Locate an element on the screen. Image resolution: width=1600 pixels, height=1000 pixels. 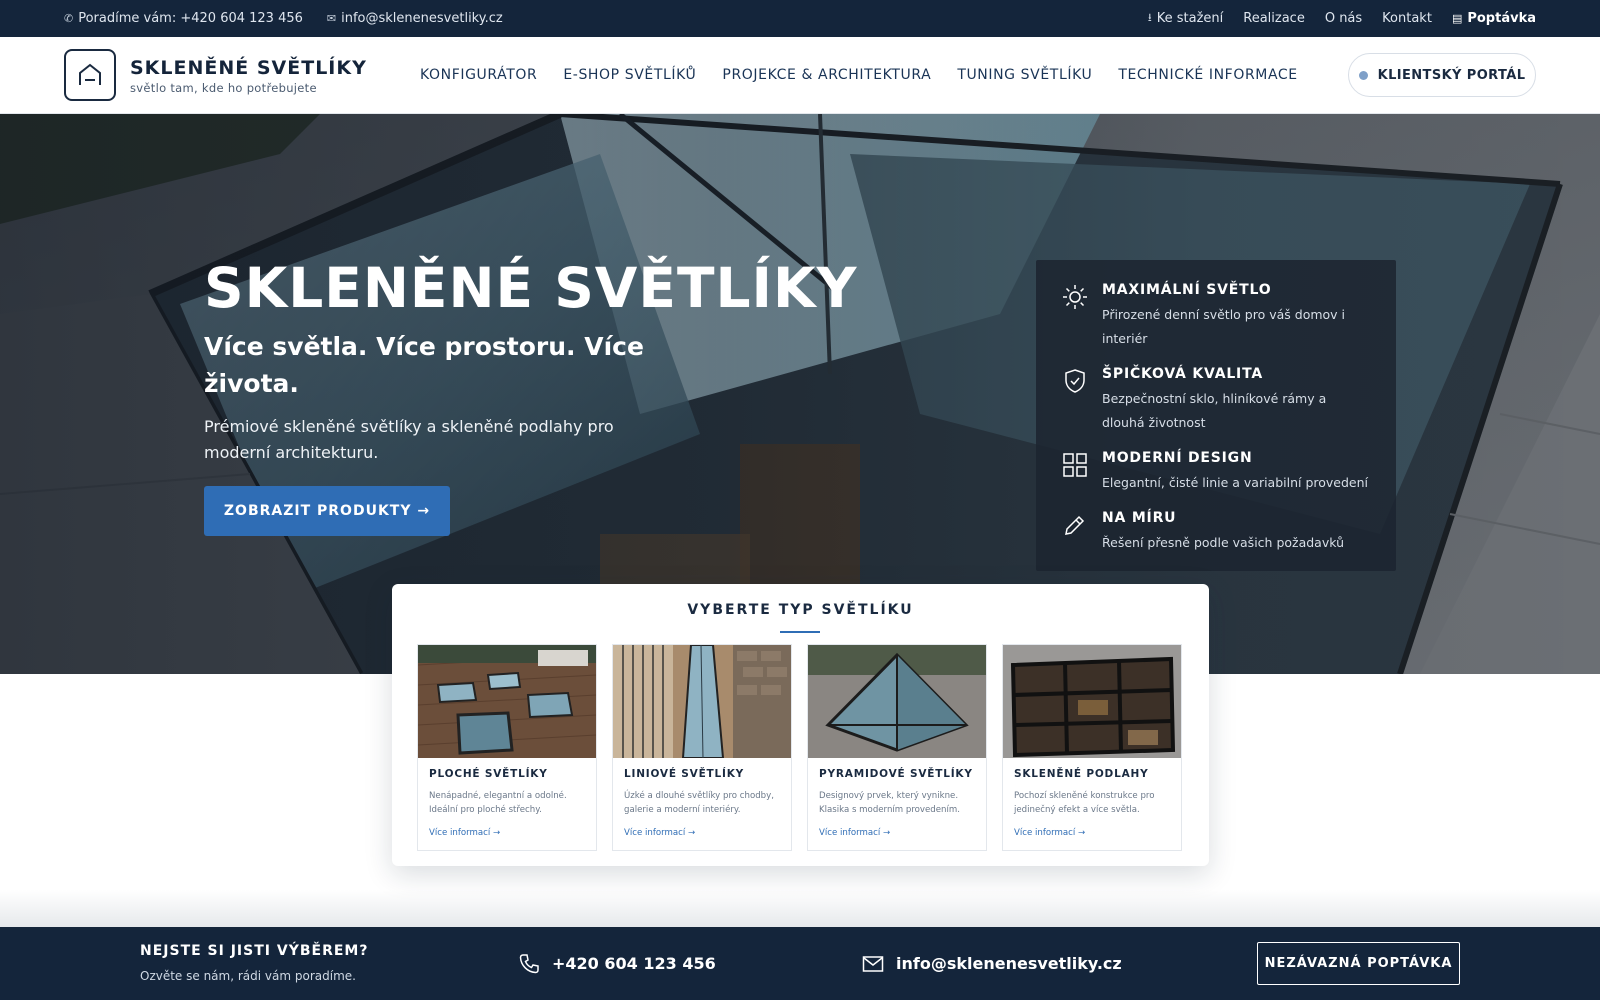
category-title: SKLENĚNÉ PODLAHY is located at coordinates (1081, 774).